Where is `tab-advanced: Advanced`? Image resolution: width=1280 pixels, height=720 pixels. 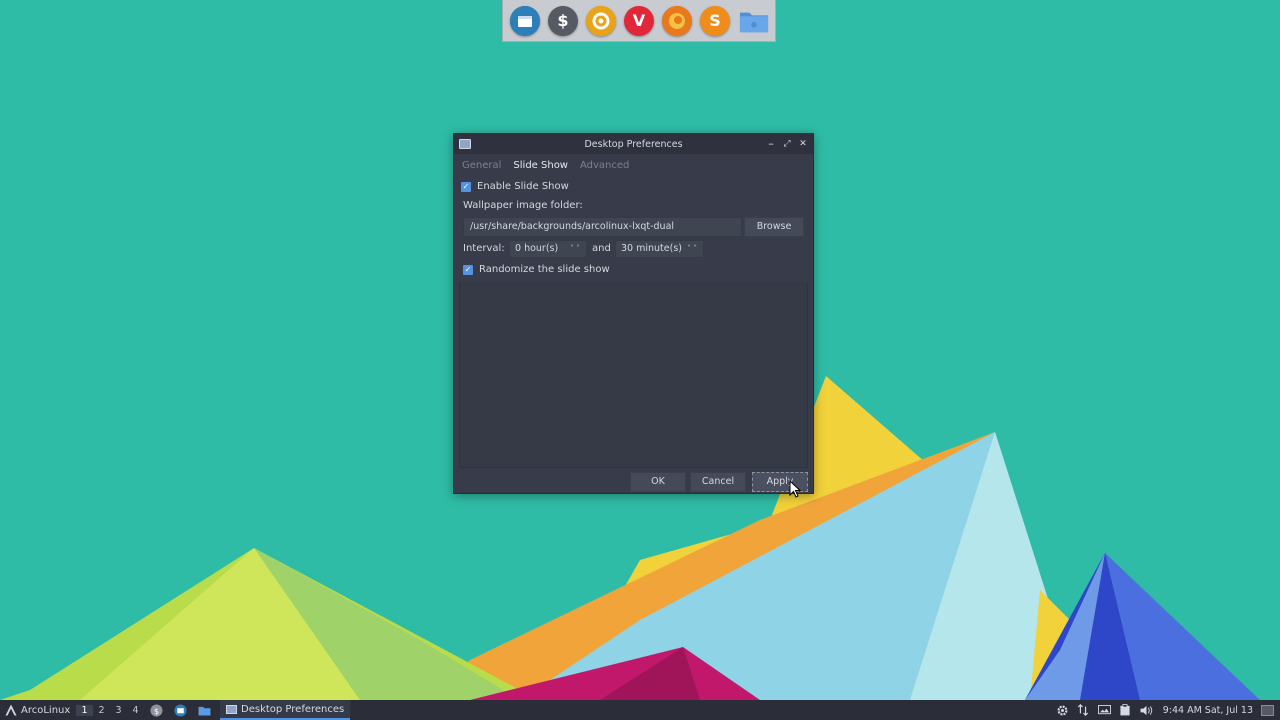 tab-advanced: Advanced is located at coordinates (604, 169).